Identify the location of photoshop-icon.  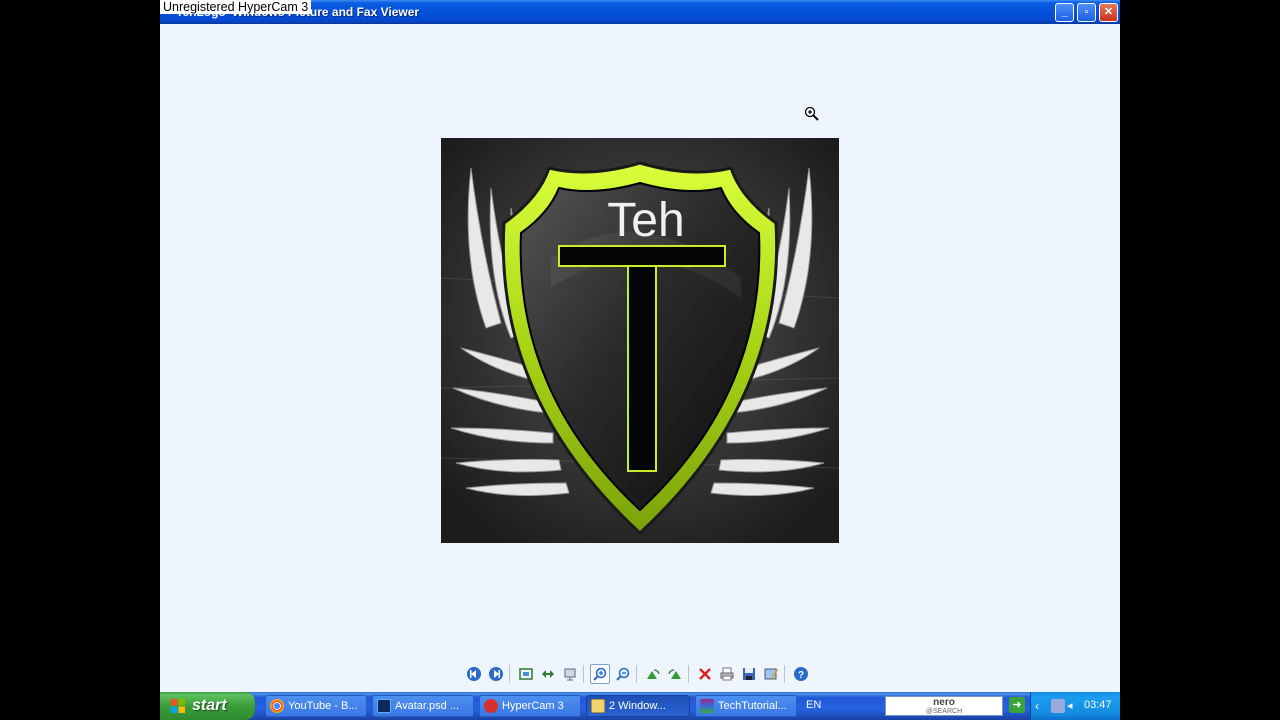
(384, 706).